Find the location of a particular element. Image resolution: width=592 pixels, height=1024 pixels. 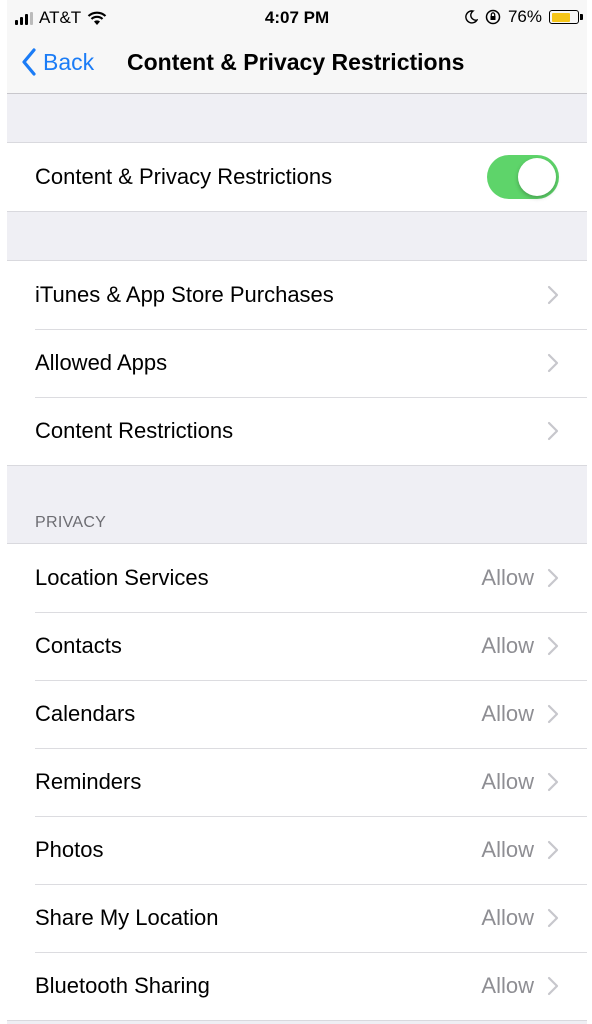

master-toggle-row: Content & Privacy Restrictions is located at coordinates (297, 177).